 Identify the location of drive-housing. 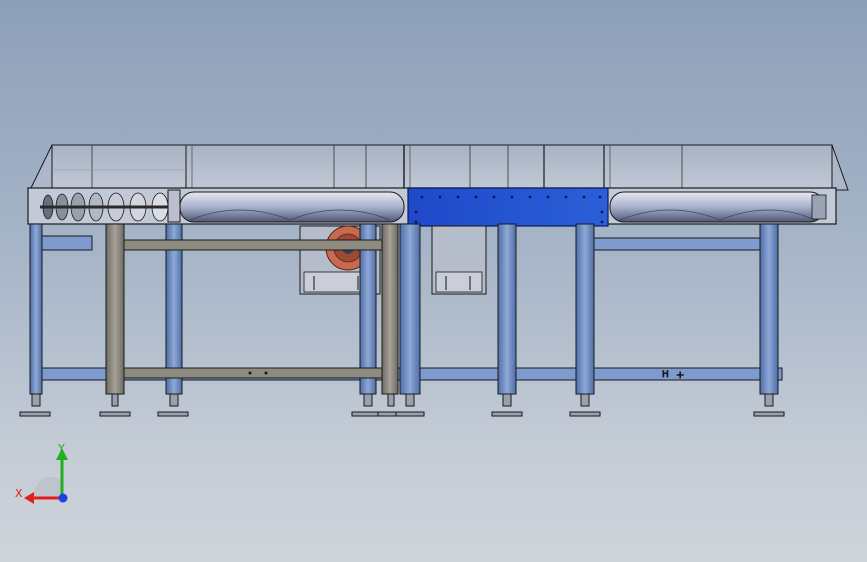
(508, 207).